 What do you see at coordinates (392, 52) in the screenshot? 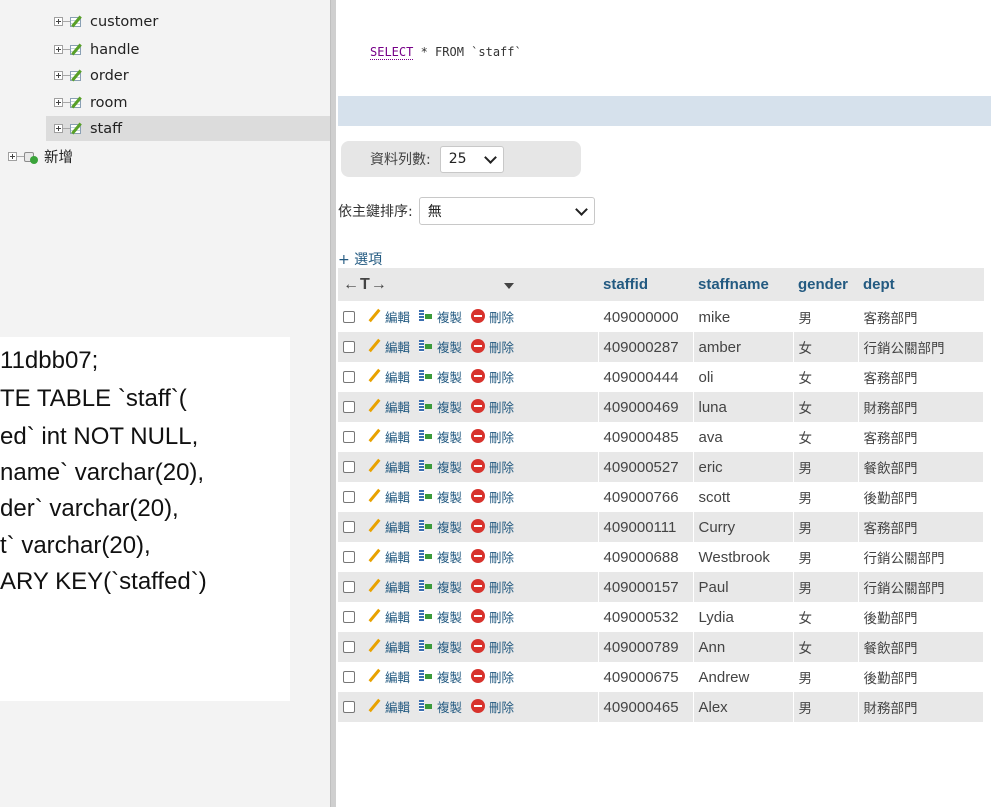
I see `sql-keyword: SELECT` at bounding box center [392, 52].